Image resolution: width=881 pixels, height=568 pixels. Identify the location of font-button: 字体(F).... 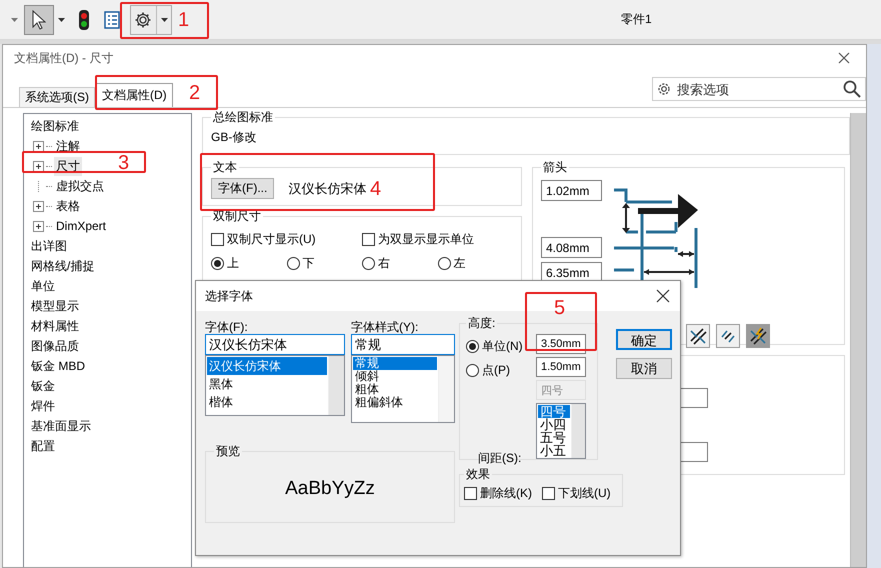
(242, 188).